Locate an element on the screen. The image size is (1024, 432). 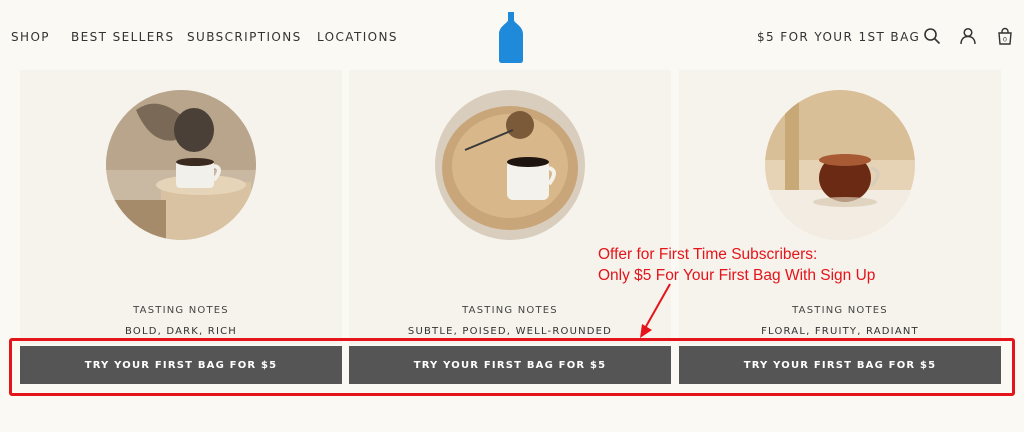
nav-best-sellers: BEST SELLERS is located at coordinates (122, 37).